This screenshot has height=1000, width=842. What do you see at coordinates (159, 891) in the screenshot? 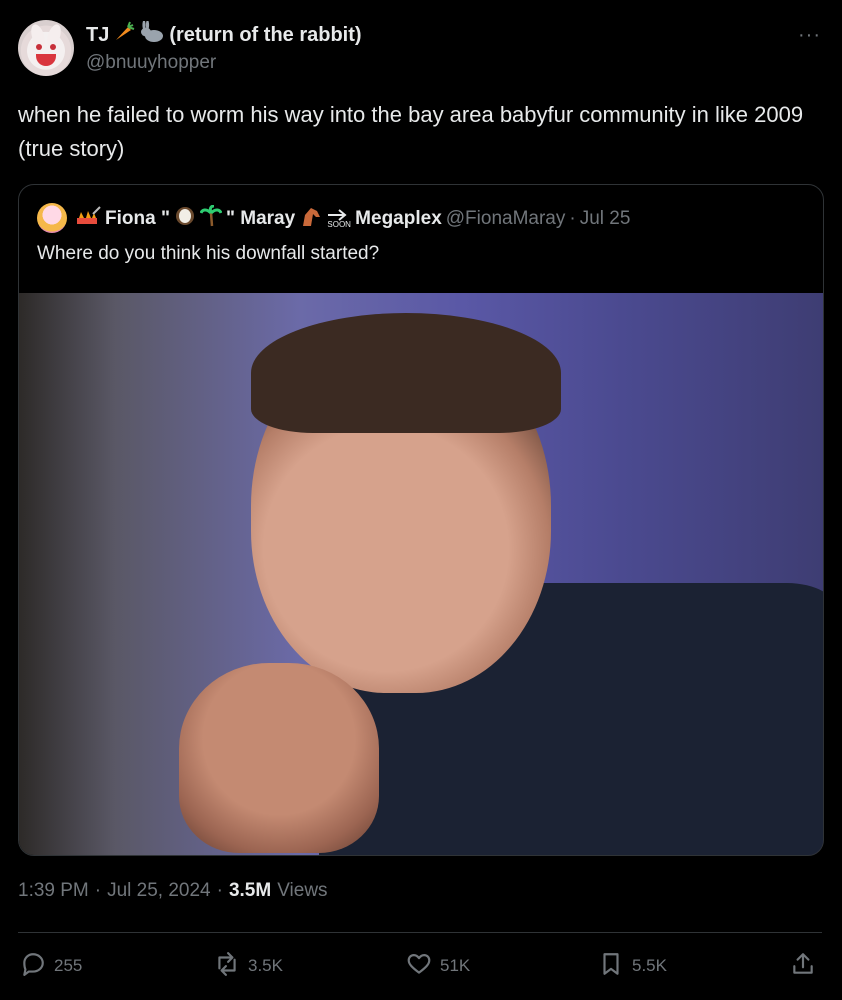
I see `tweet-date: Jul 25, 2024` at bounding box center [159, 891].